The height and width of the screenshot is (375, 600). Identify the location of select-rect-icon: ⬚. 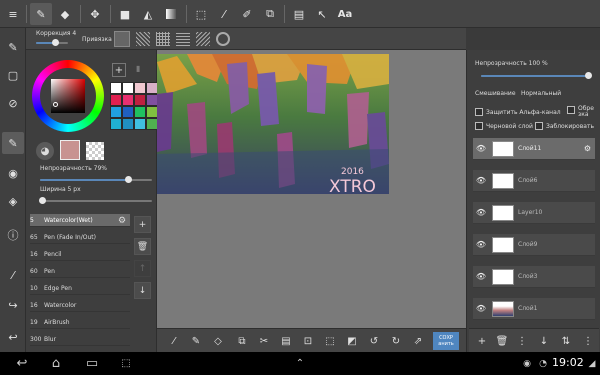
(201, 14).